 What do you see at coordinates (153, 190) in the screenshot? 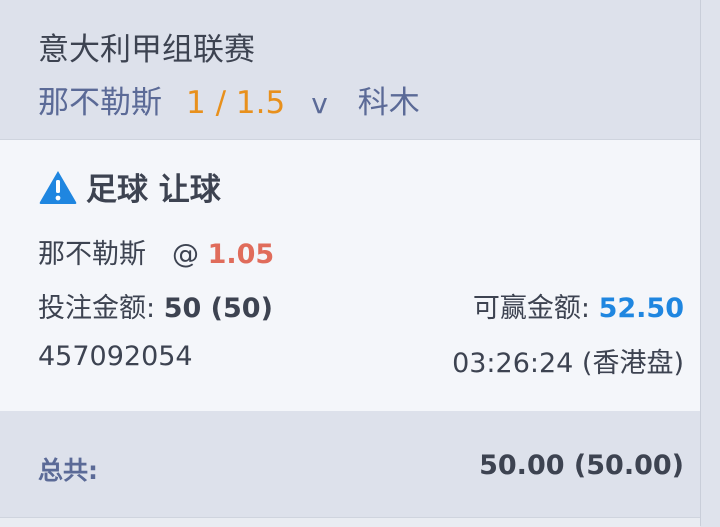
I see `bet-type-label: 足球 让球` at bounding box center [153, 190].